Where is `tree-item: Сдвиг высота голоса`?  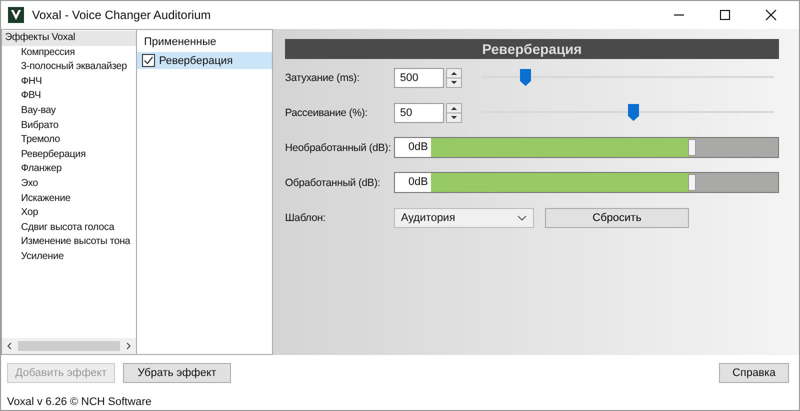
tree-item: Сдвиг высота голоса is located at coordinates (58, 228).